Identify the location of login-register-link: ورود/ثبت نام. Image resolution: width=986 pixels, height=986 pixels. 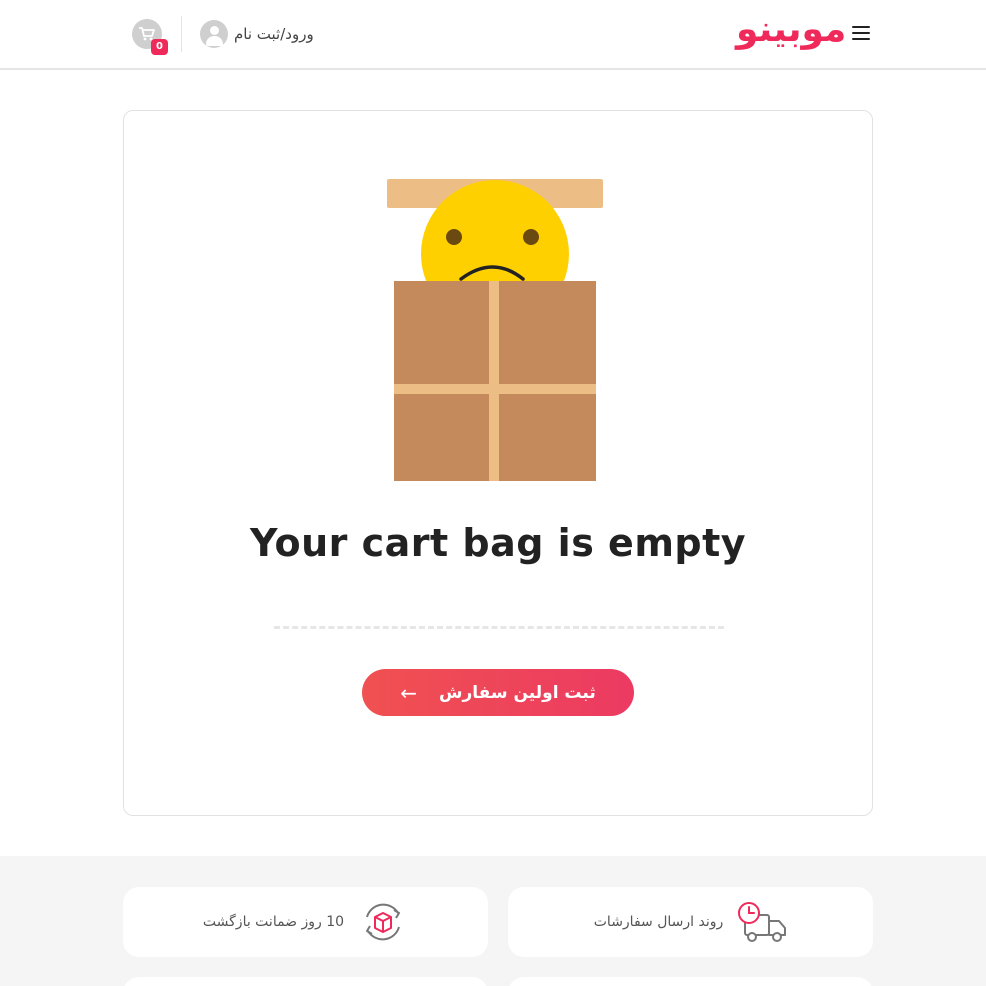
(257, 34).